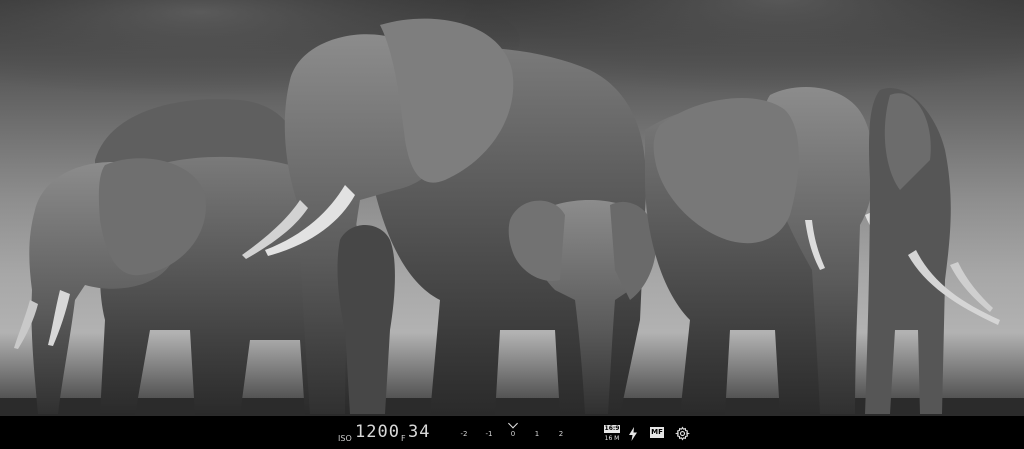 This screenshot has width=1024, height=449. I want to click on focus-mode-badge: MF, so click(657, 432).